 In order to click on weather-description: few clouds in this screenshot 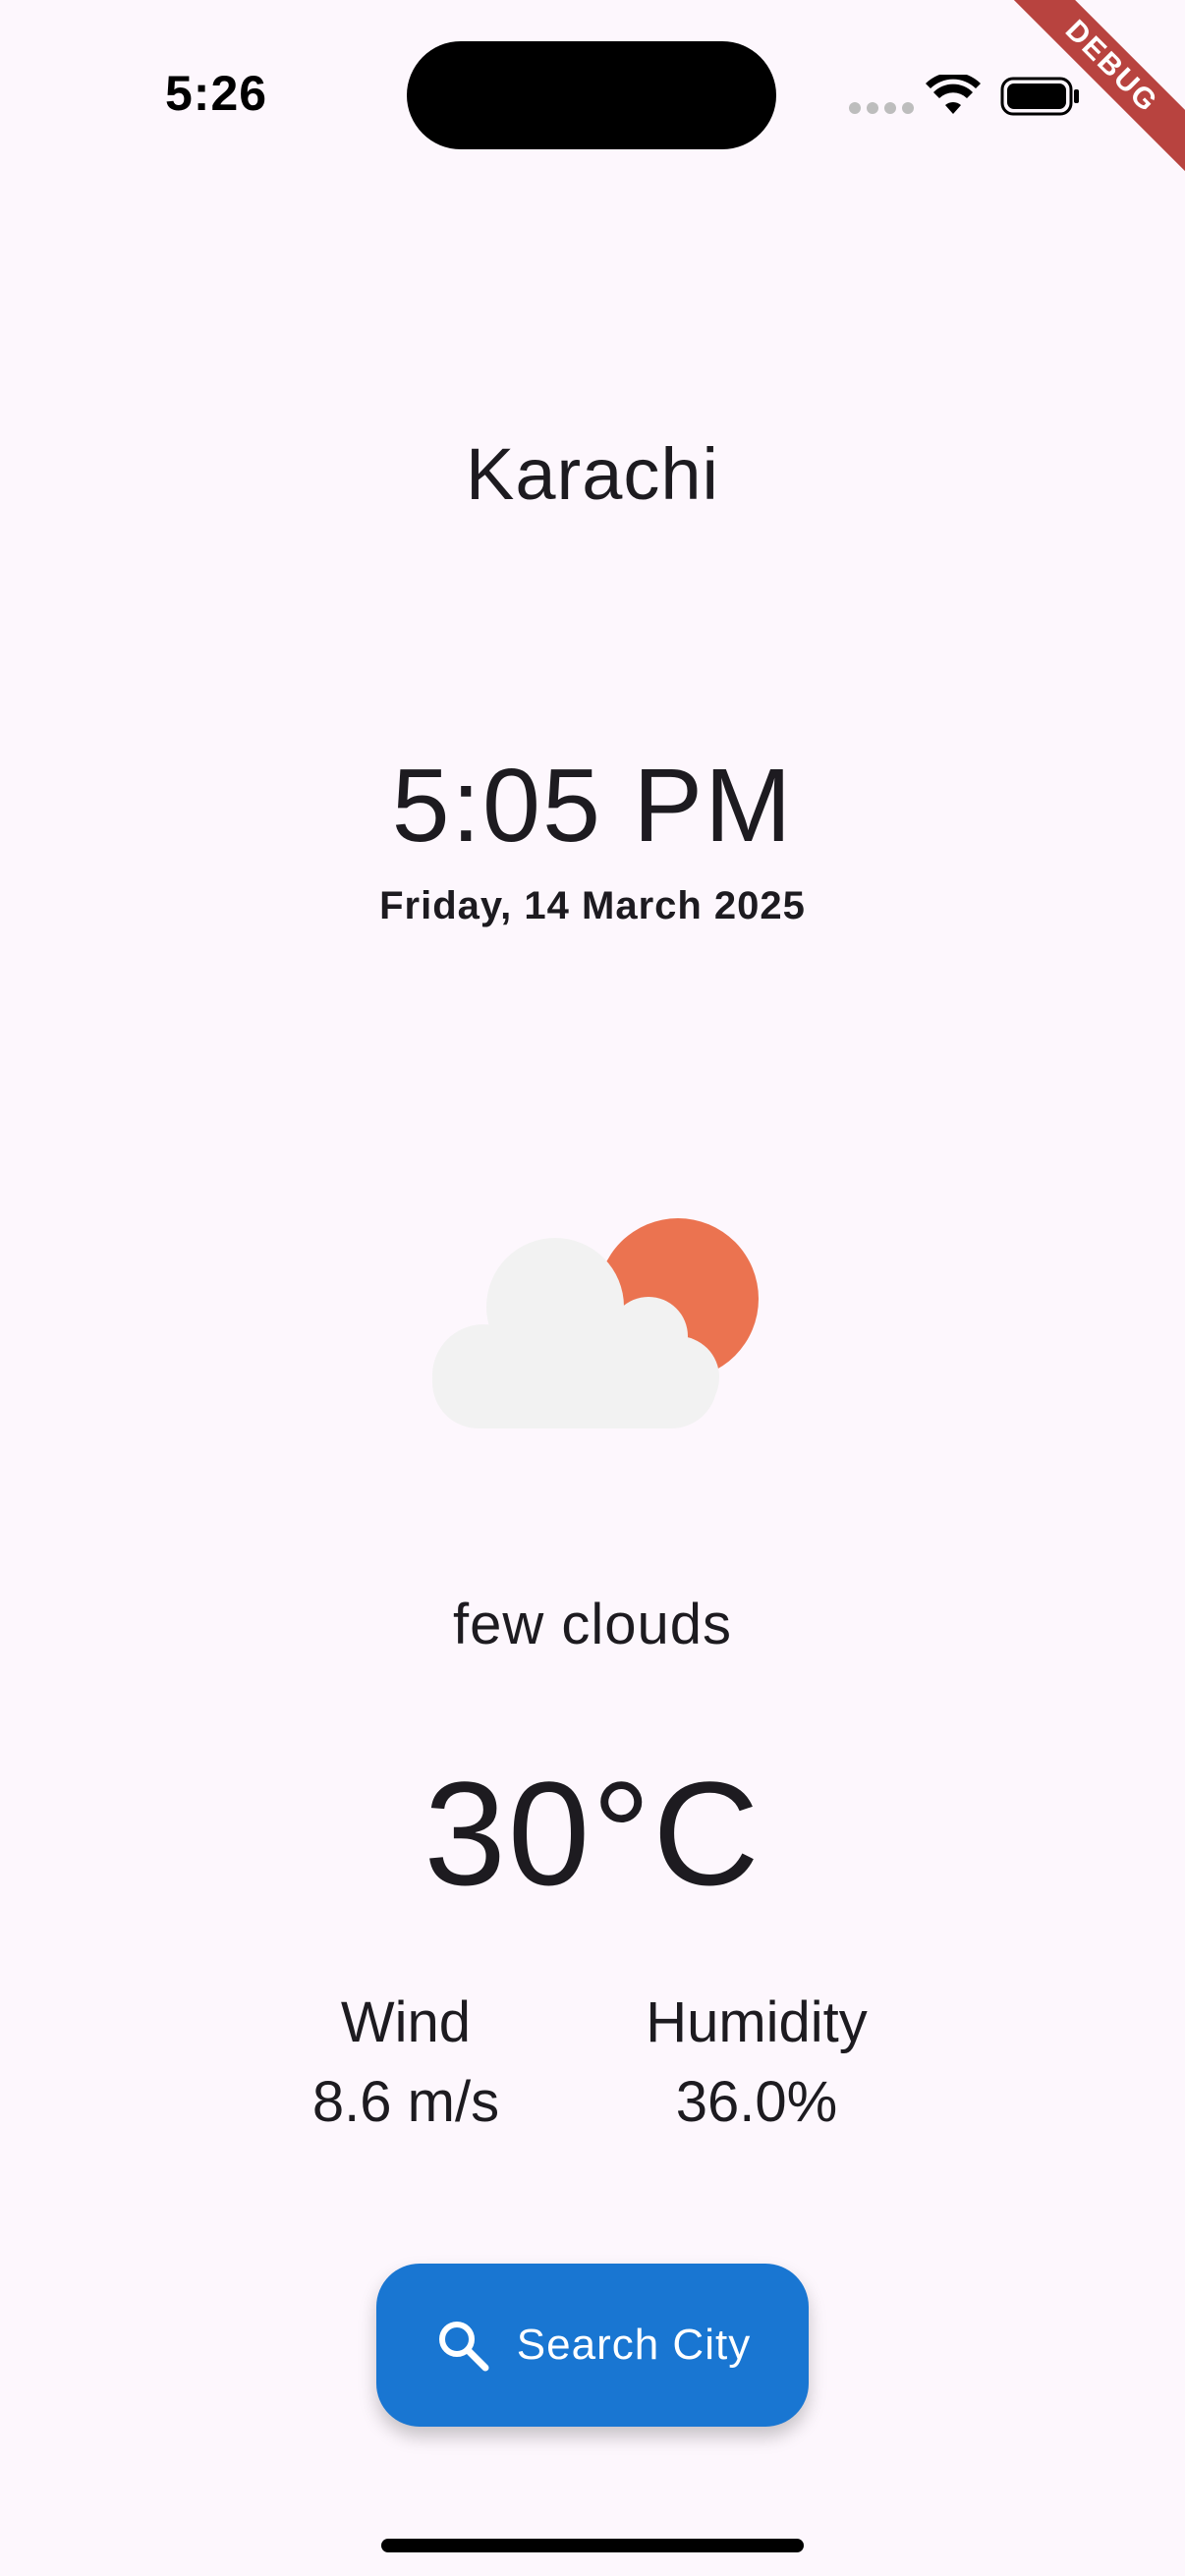, I will do `click(592, 1624)`.